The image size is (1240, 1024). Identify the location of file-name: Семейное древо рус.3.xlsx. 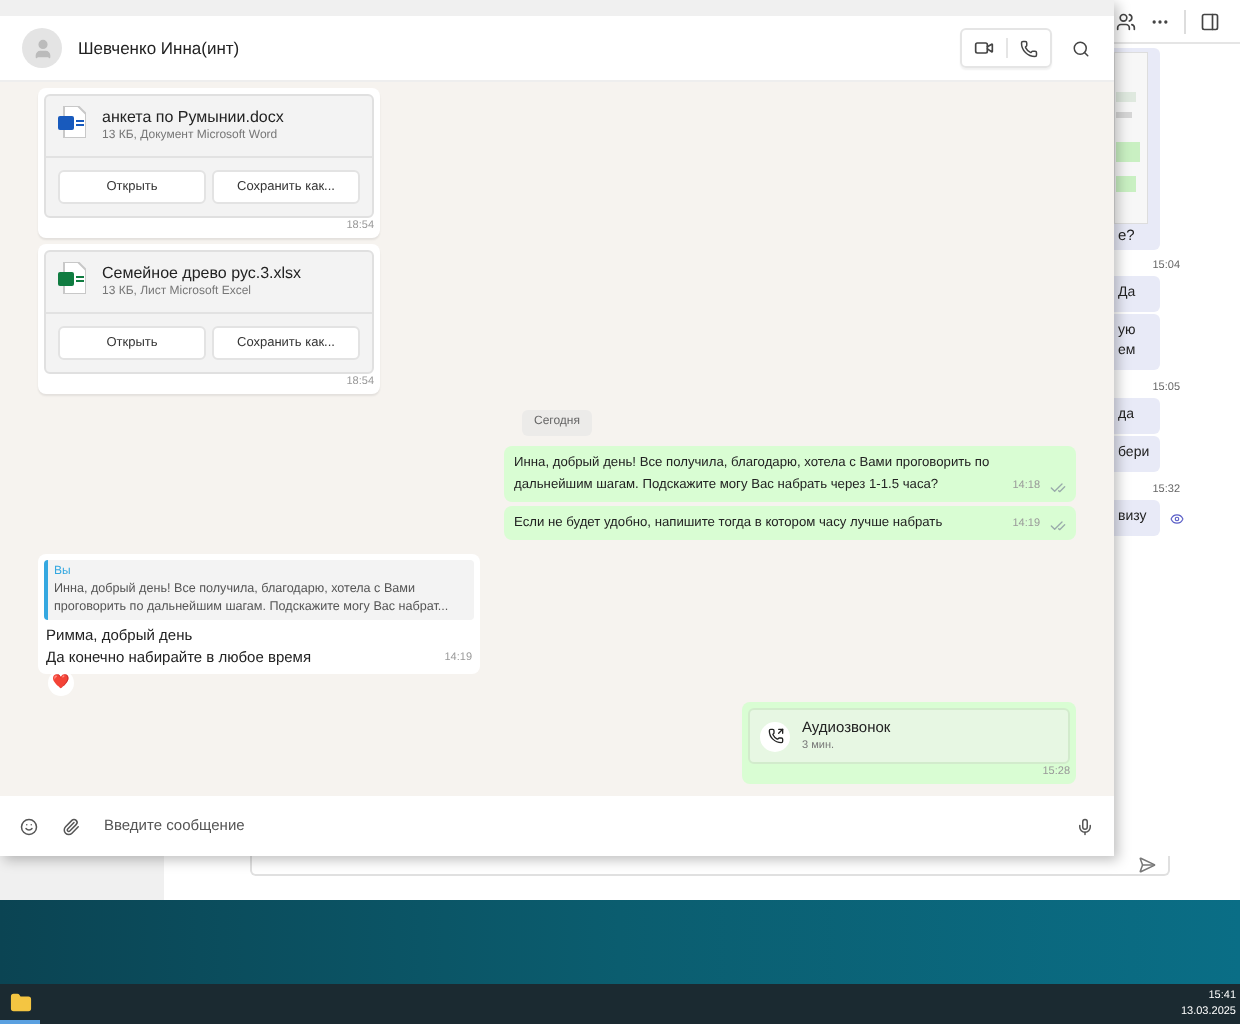
(202, 273).